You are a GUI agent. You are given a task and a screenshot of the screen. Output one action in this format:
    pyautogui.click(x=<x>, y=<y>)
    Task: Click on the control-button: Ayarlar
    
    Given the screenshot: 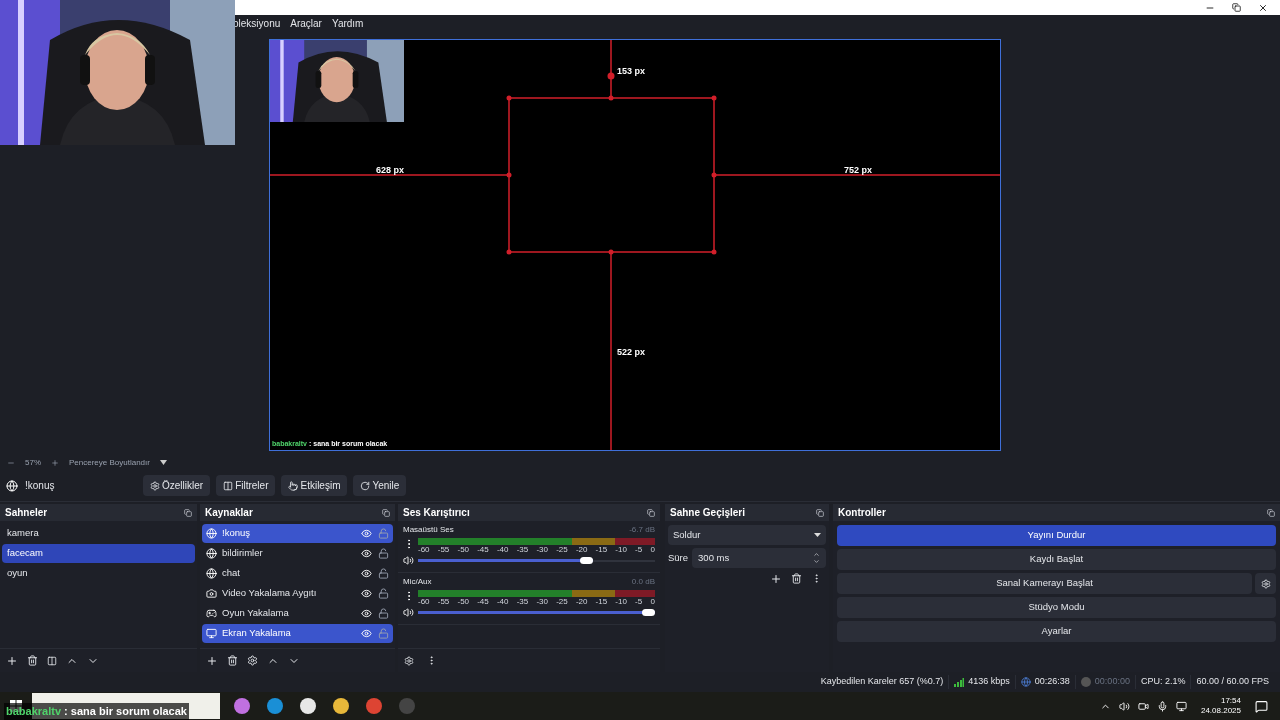 What is the action you would take?
    pyautogui.click(x=1056, y=631)
    